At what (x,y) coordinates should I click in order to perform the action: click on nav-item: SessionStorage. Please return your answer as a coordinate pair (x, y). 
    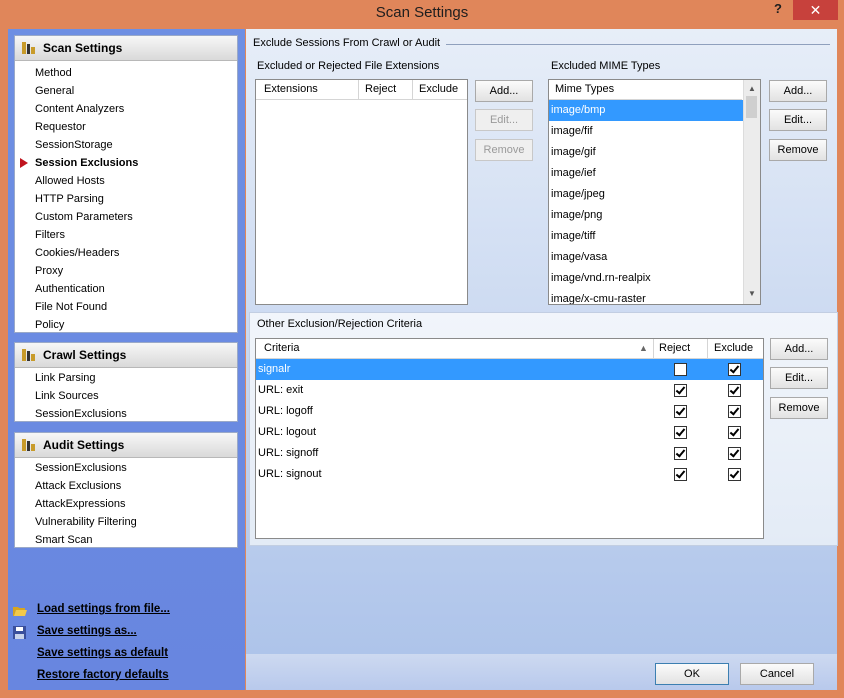
    Looking at the image, I should click on (126, 145).